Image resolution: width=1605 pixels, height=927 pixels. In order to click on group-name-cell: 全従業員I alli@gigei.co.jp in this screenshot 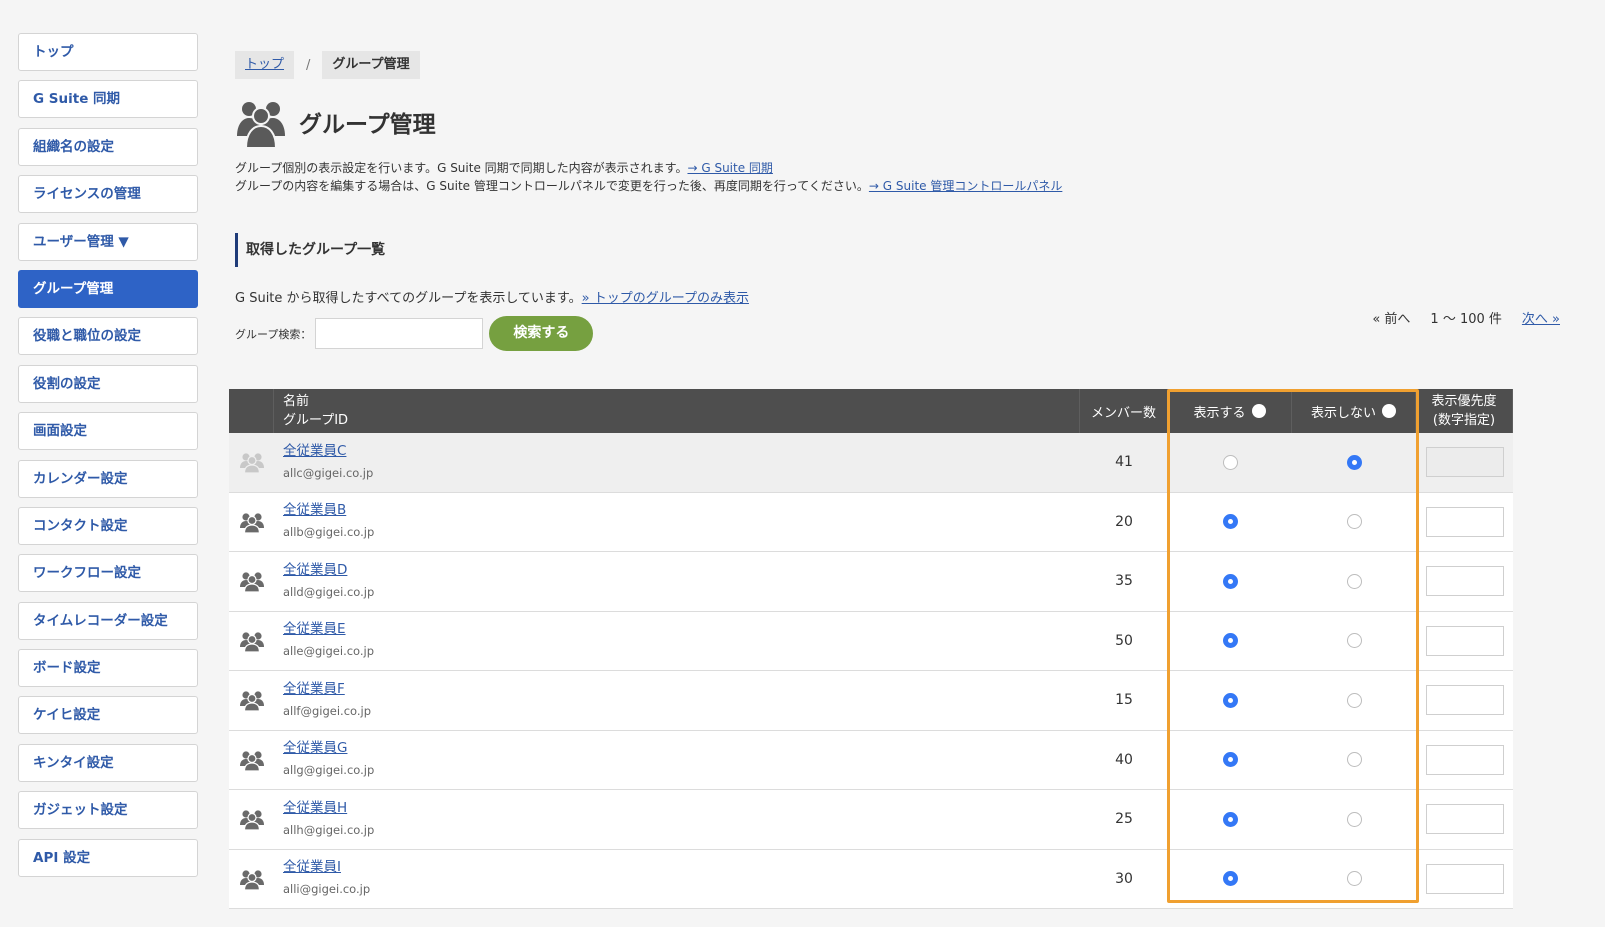, I will do `click(677, 879)`.